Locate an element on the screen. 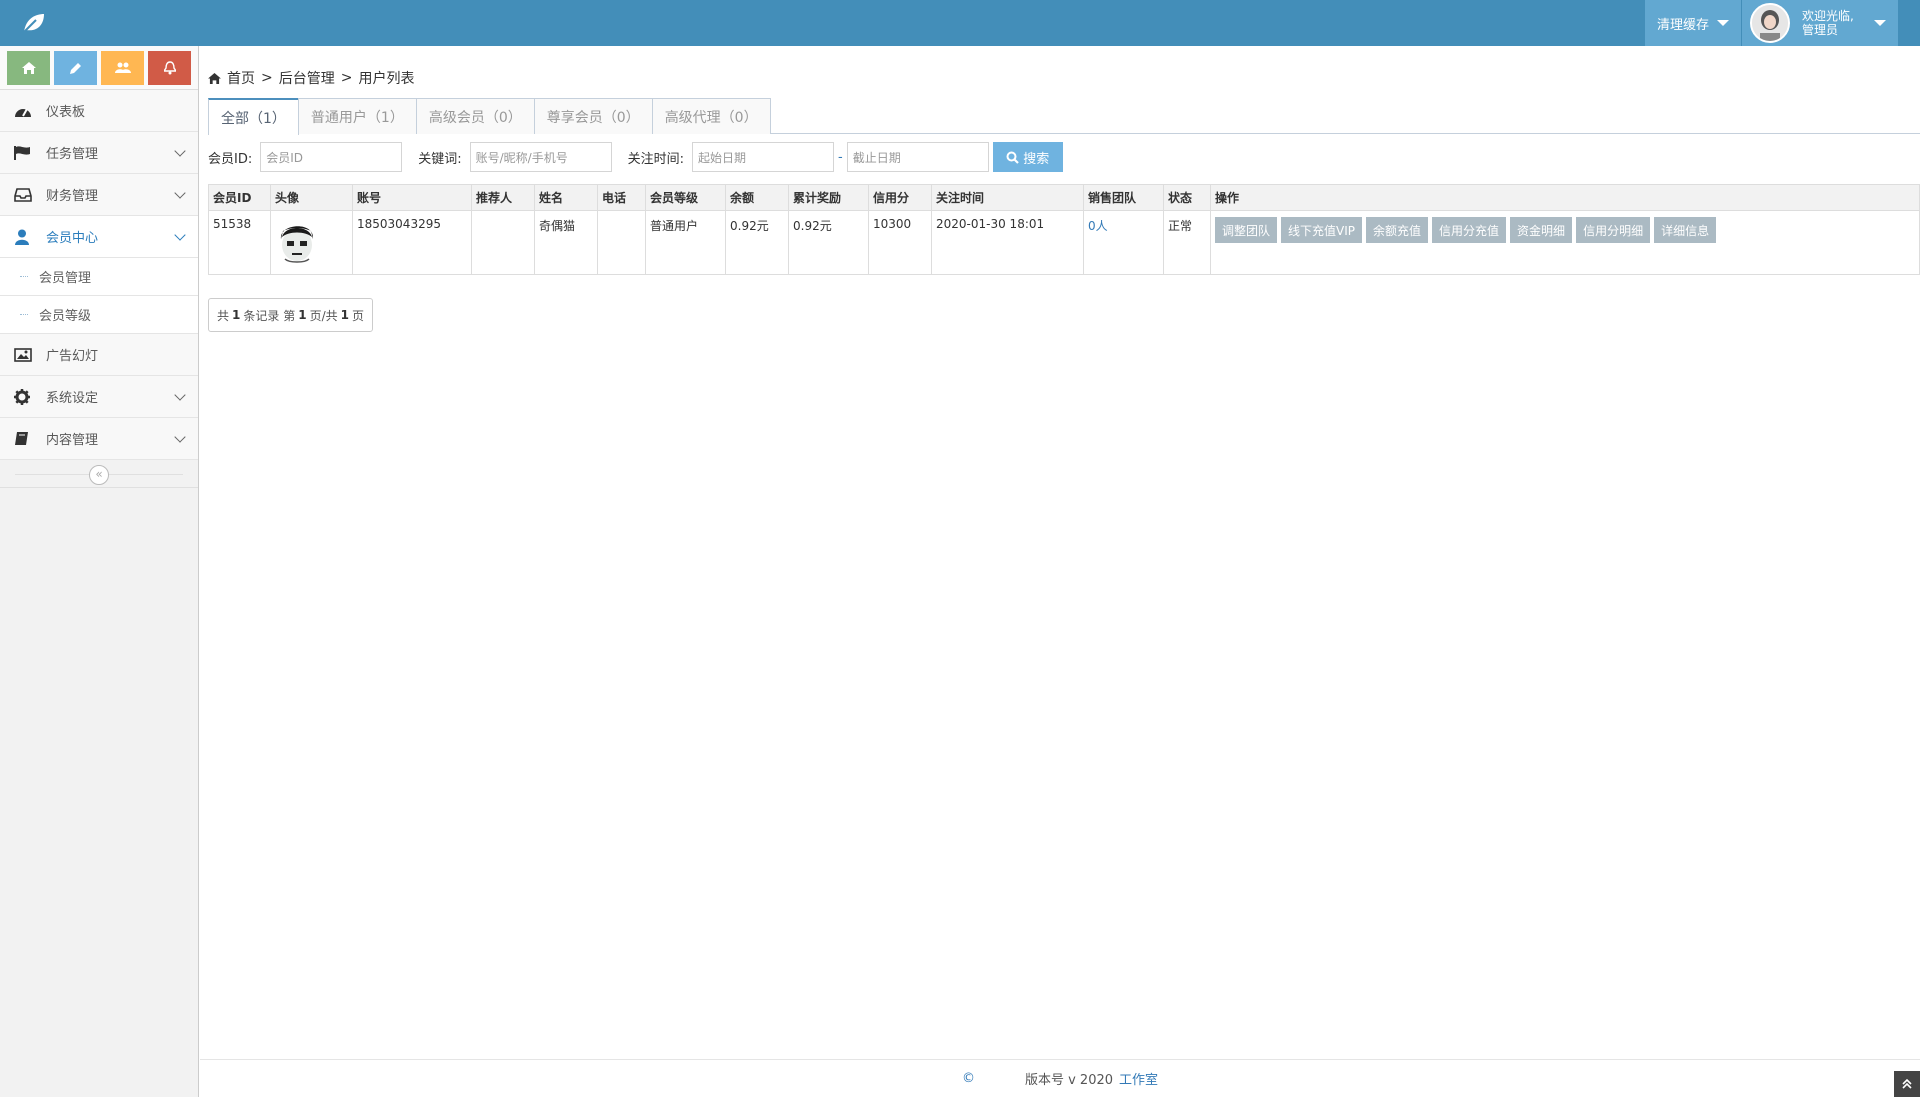  user-greeting: 欢迎光临, 管理员 is located at coordinates (1838, 23).